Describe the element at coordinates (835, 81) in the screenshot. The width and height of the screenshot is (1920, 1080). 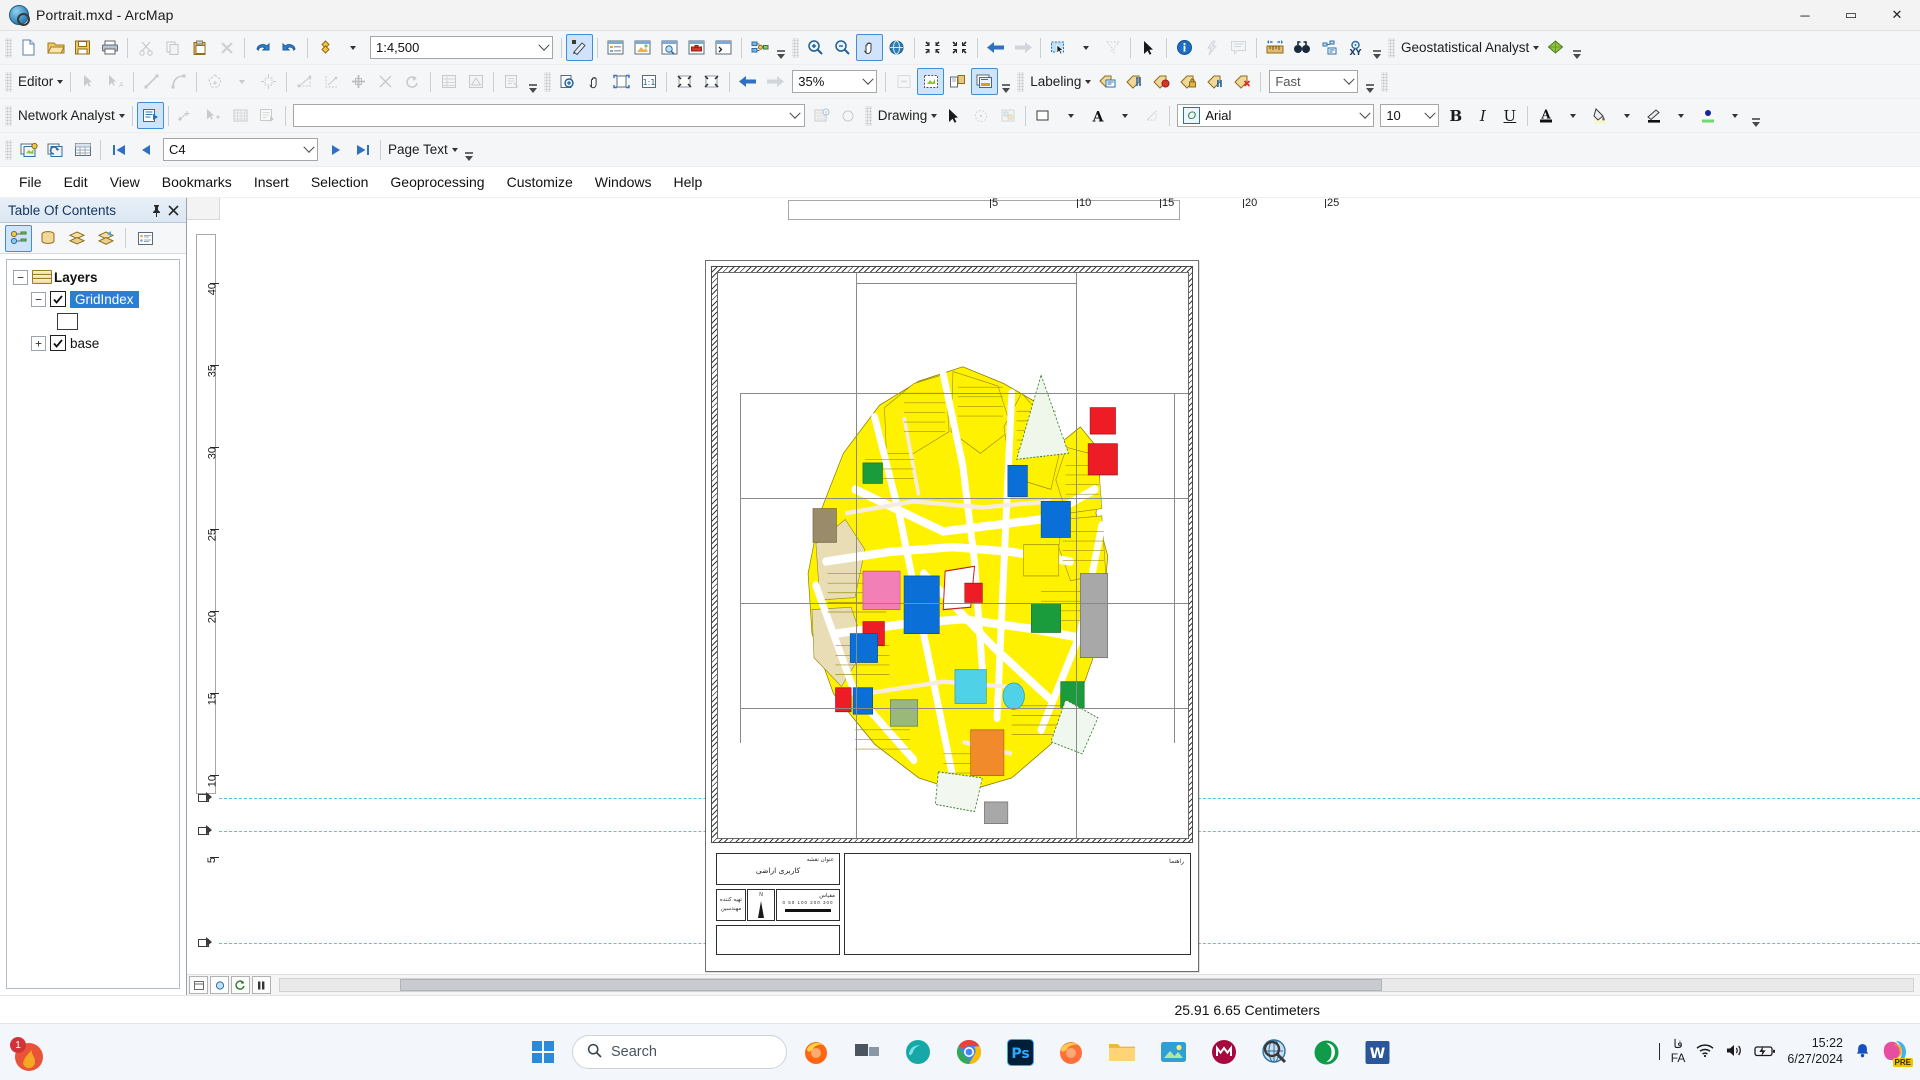
I see `page-zoom-combo: 35%` at that location.